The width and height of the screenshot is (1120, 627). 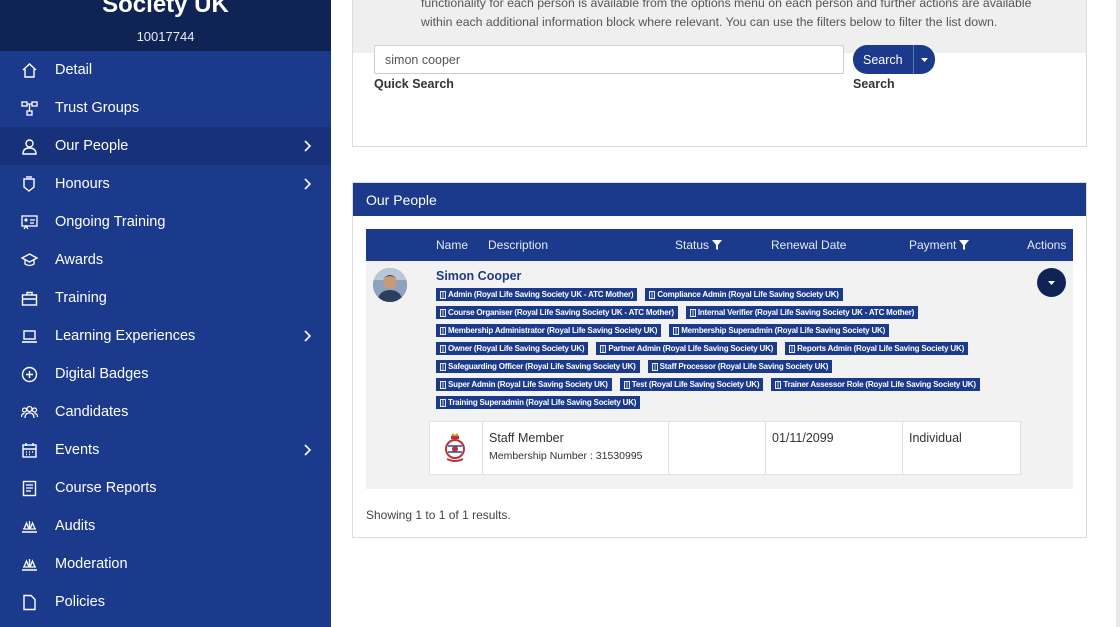 What do you see at coordinates (29, 298) in the screenshot?
I see `briefcase-icon` at bounding box center [29, 298].